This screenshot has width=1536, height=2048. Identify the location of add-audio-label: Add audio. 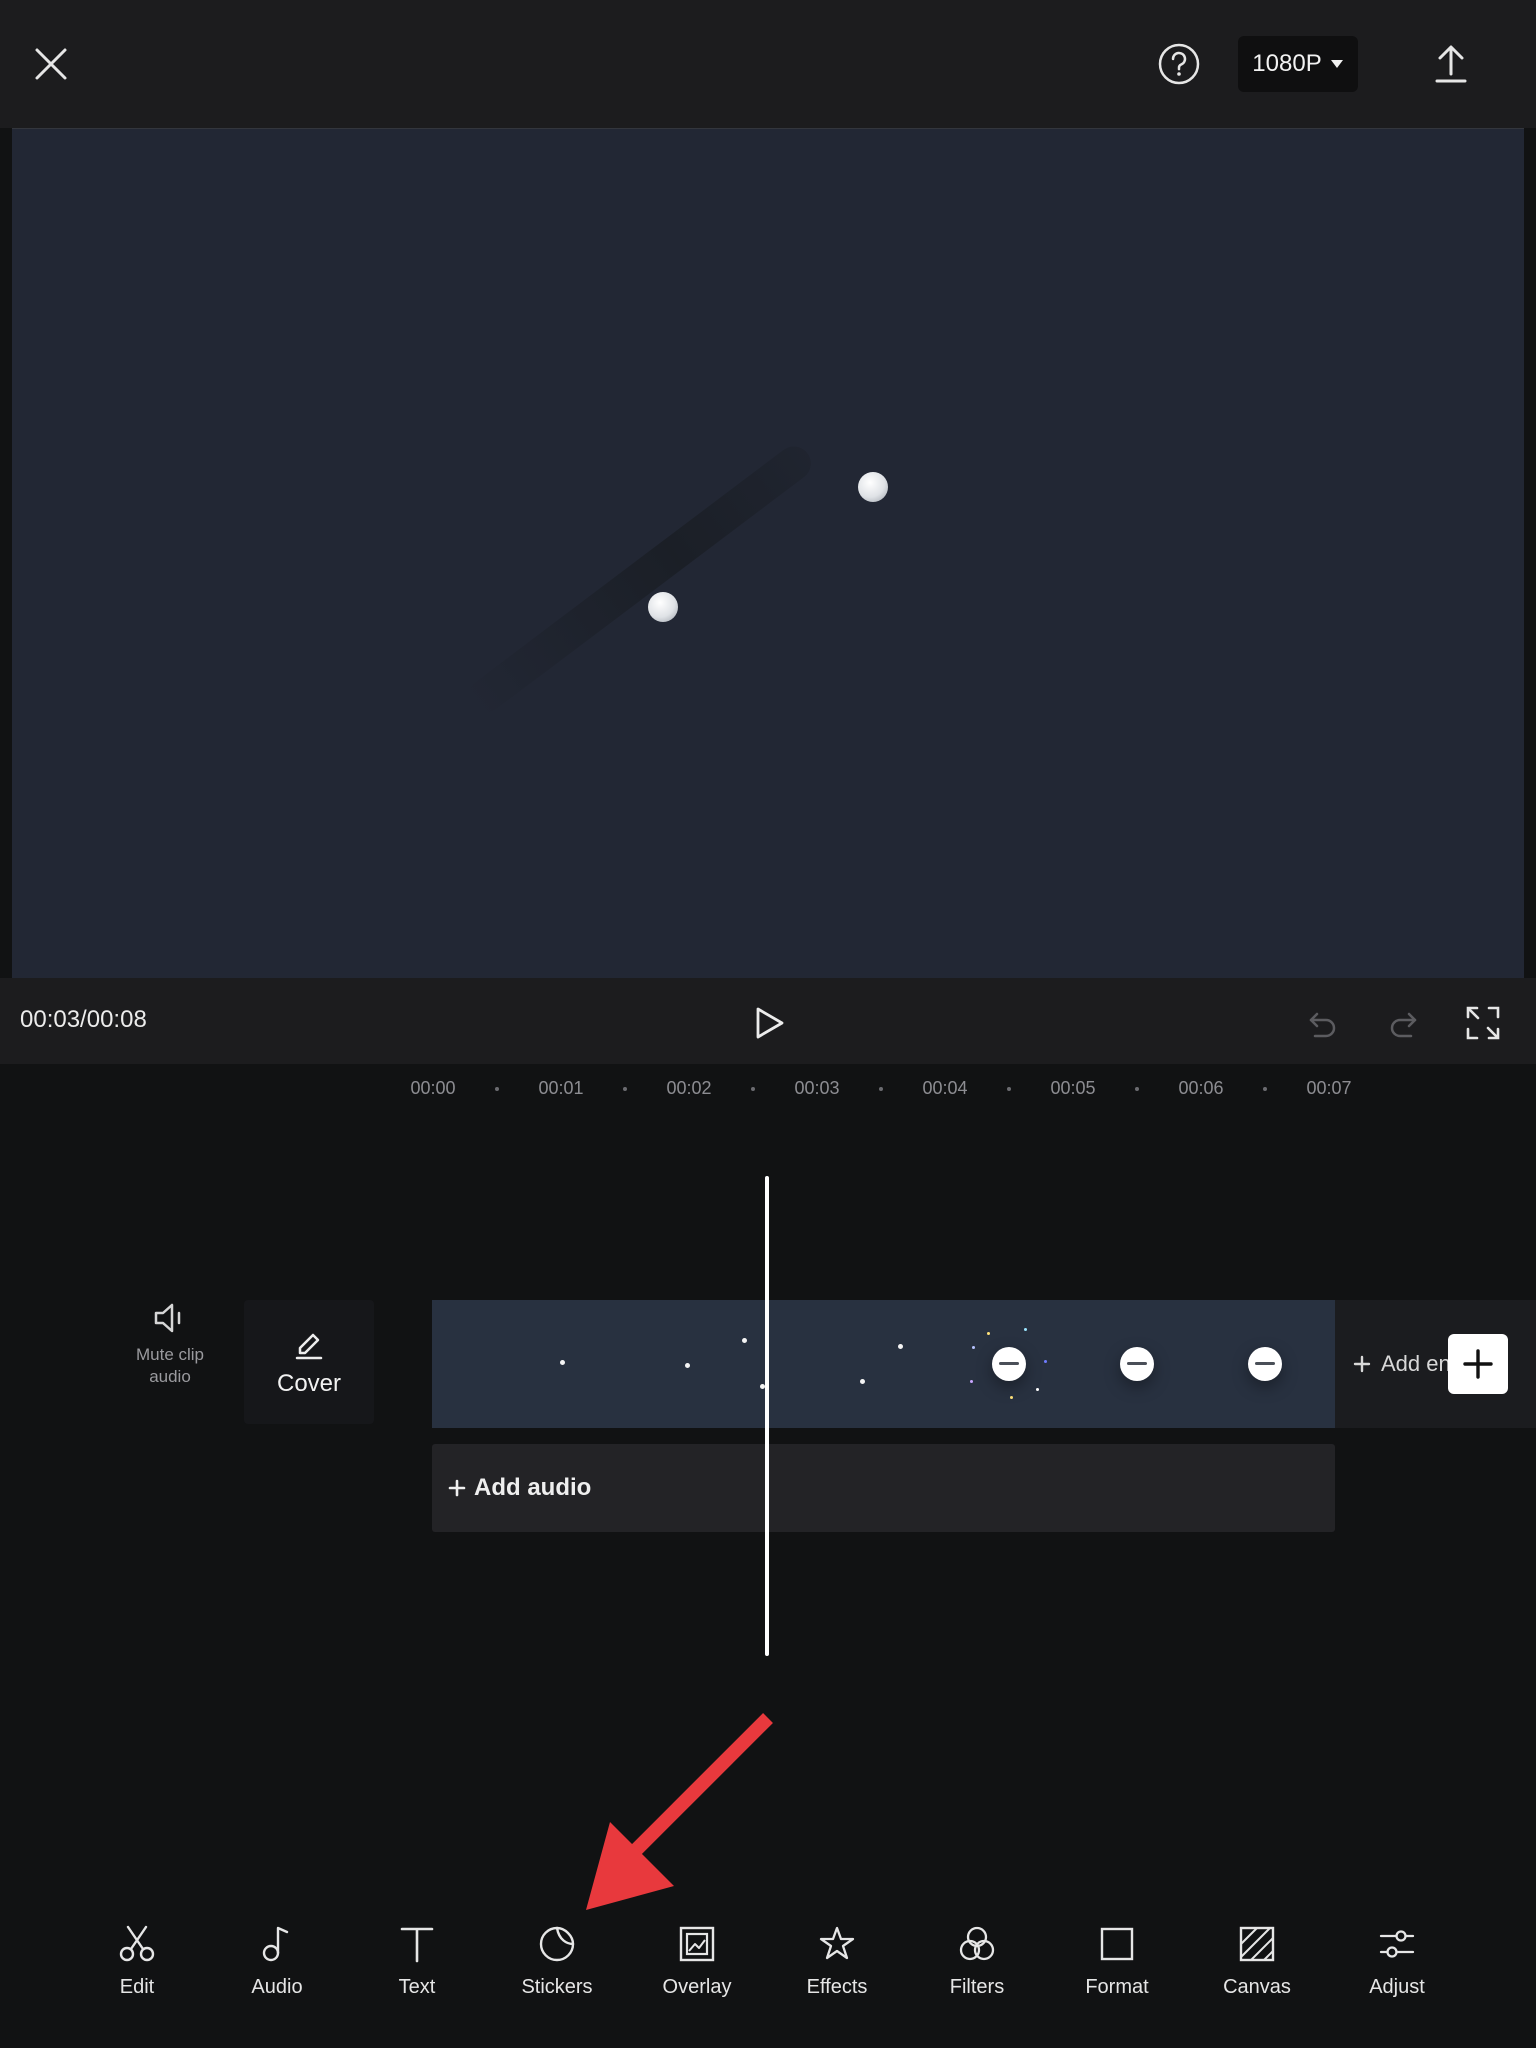
(533, 1487).